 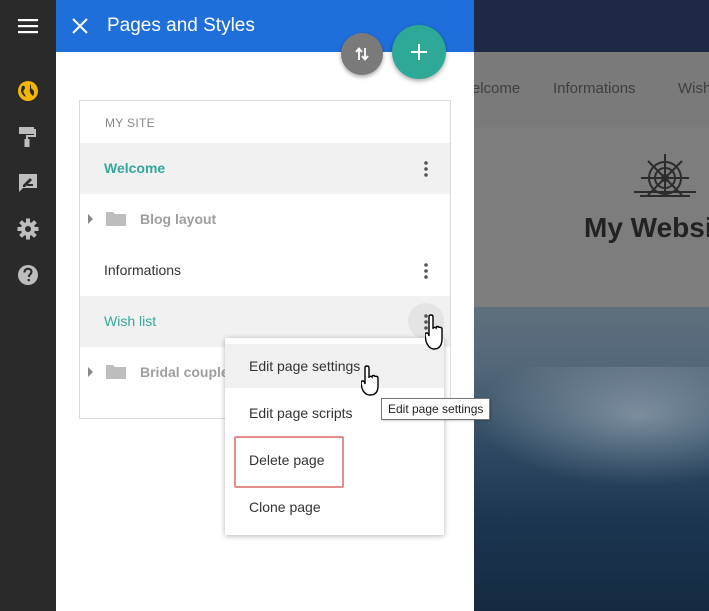 I want to click on preview-topbar, so click(x=591, y=26).